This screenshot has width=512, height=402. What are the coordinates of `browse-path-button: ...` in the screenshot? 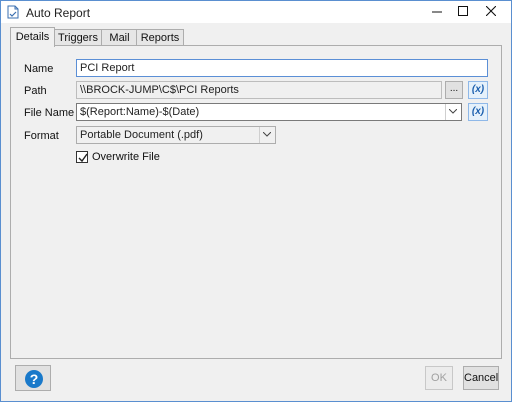 It's located at (454, 90).